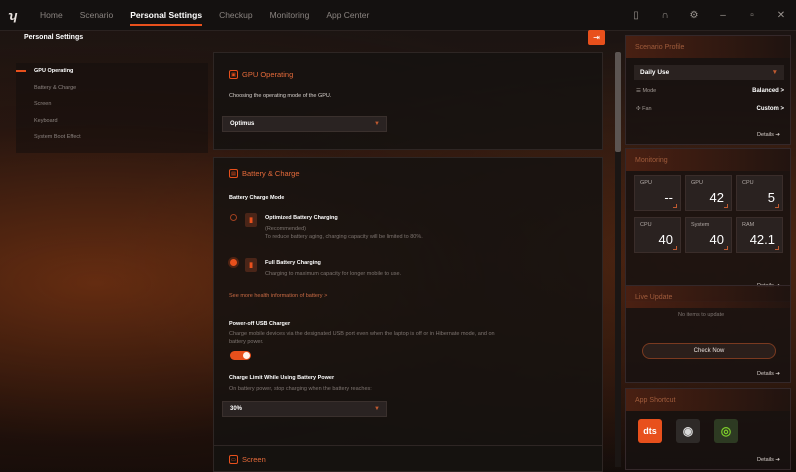  Describe the element at coordinates (650, 431) in the screenshot. I see `dts-app-shortcut: dts` at that location.